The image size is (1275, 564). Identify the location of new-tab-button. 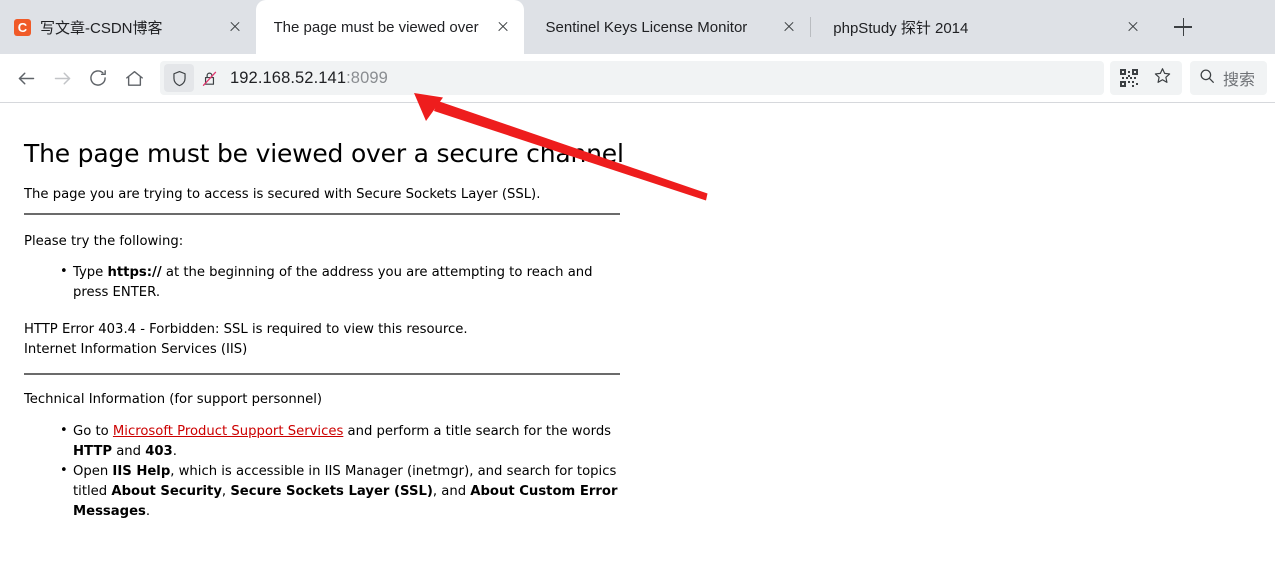
(1183, 27).